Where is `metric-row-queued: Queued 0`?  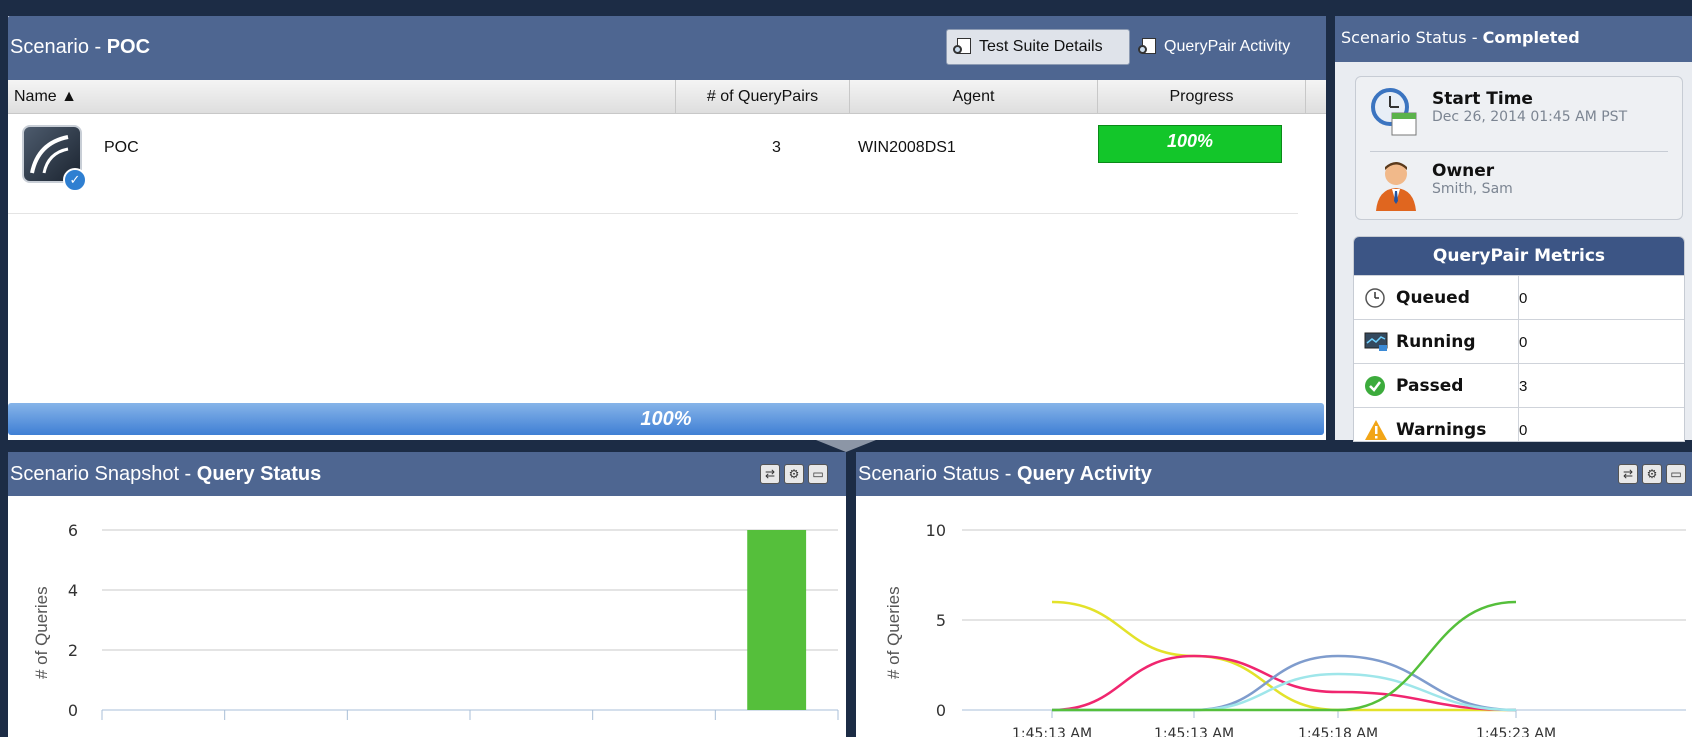 metric-row-queued: Queued 0 is located at coordinates (1519, 297).